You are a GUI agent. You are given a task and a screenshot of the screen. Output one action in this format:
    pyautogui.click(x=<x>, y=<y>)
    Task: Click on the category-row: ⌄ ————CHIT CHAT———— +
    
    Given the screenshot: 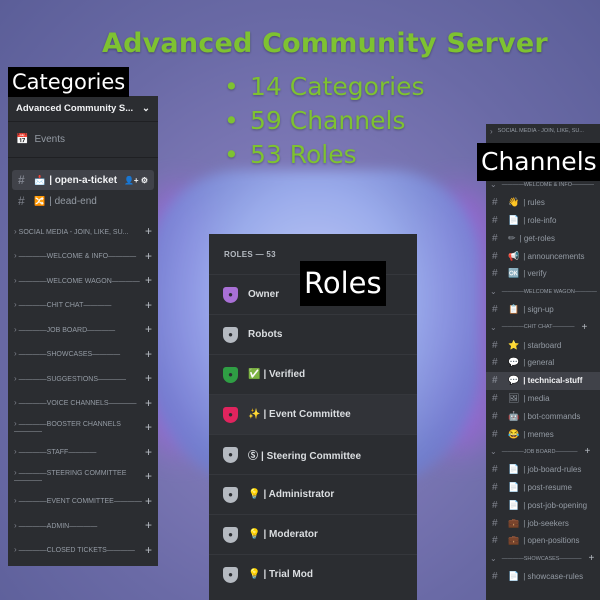 What is the action you would take?
    pyautogui.click(x=543, y=327)
    